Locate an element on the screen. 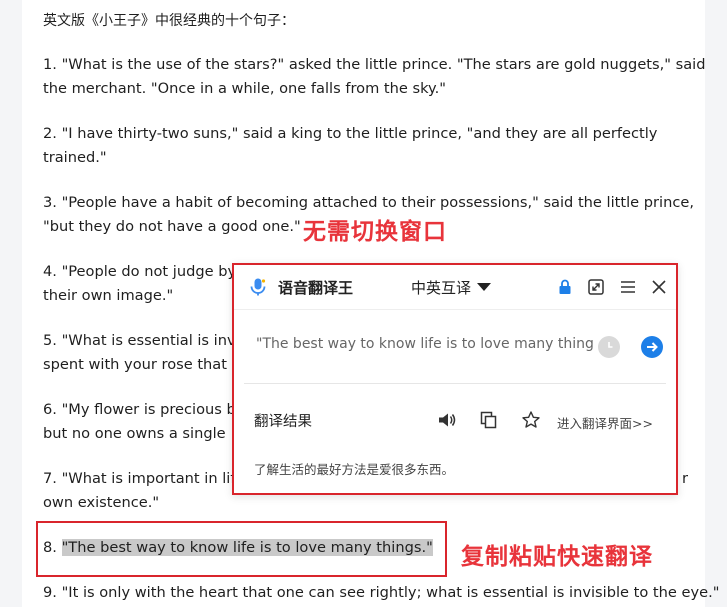 The width and height of the screenshot is (727, 607). popup-header: 语音翻译王 中英互译 is located at coordinates (455, 287).